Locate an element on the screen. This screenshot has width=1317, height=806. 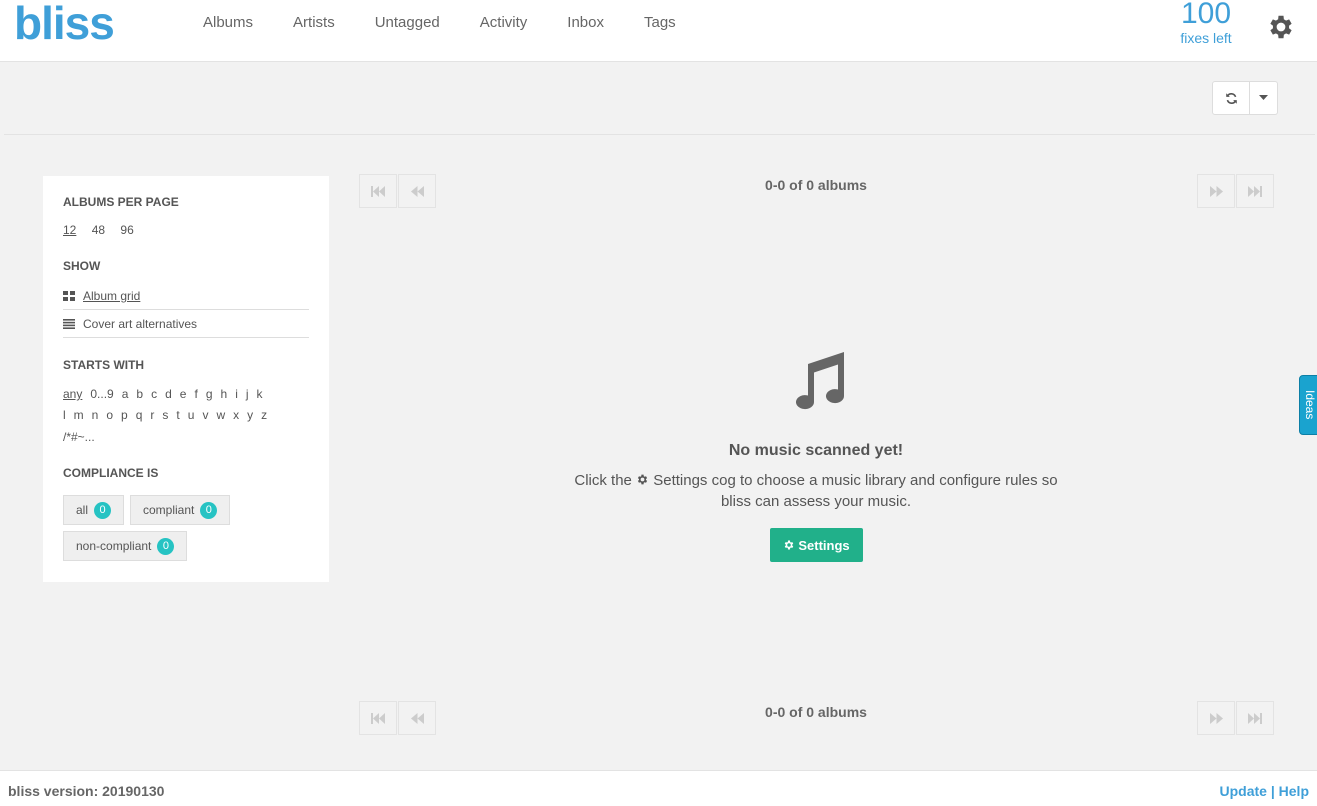
letter-g: g is located at coordinates (209, 394).